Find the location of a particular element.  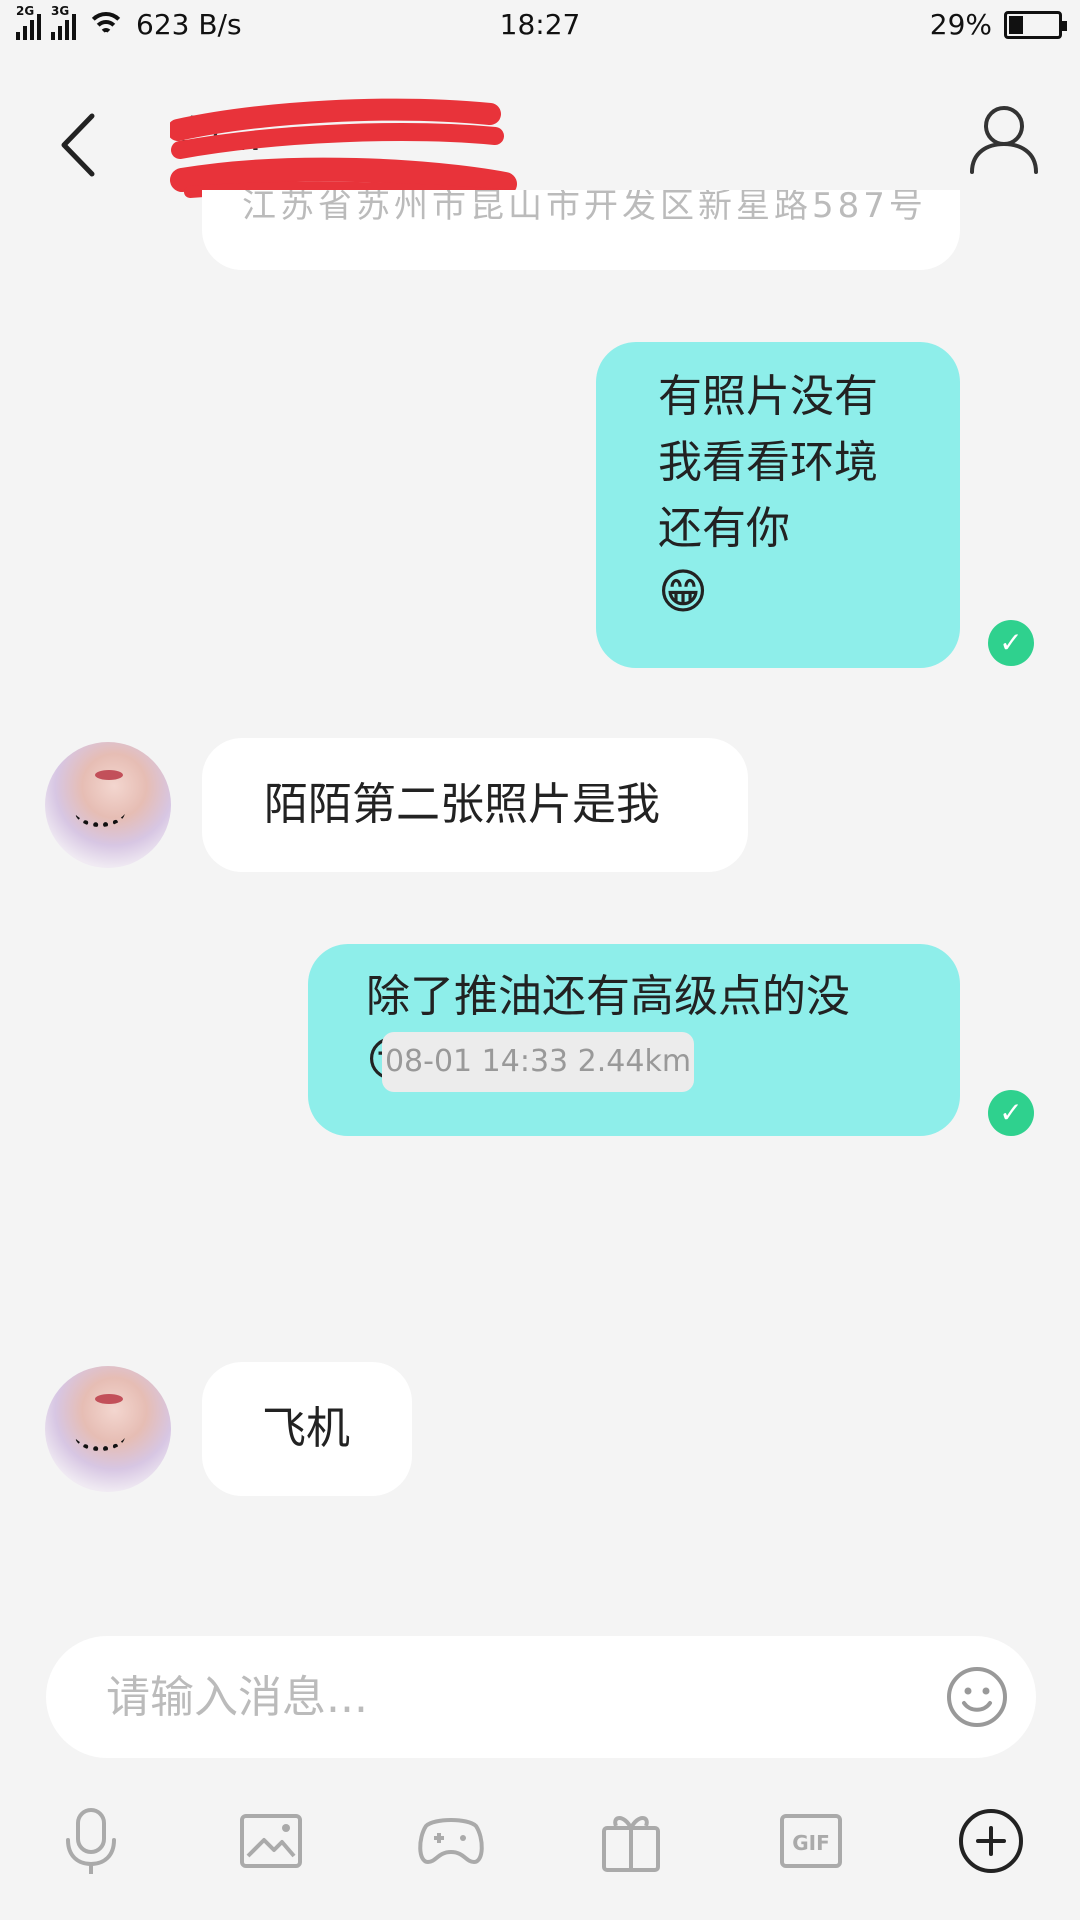

clipped-message: 江苏省苏州市昆山市开发区新星路587号 is located at coordinates (581, 230).